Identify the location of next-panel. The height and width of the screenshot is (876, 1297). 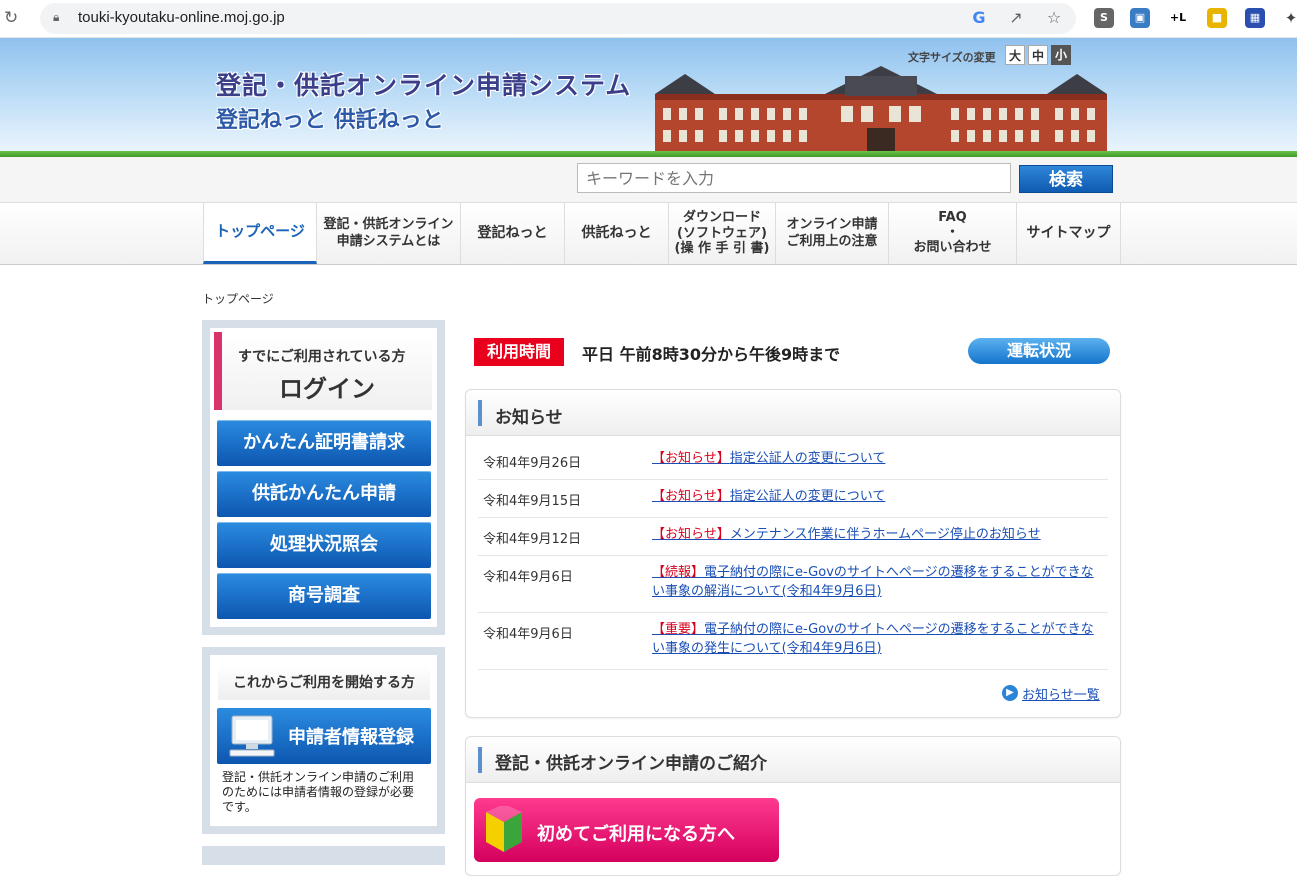
(323, 855).